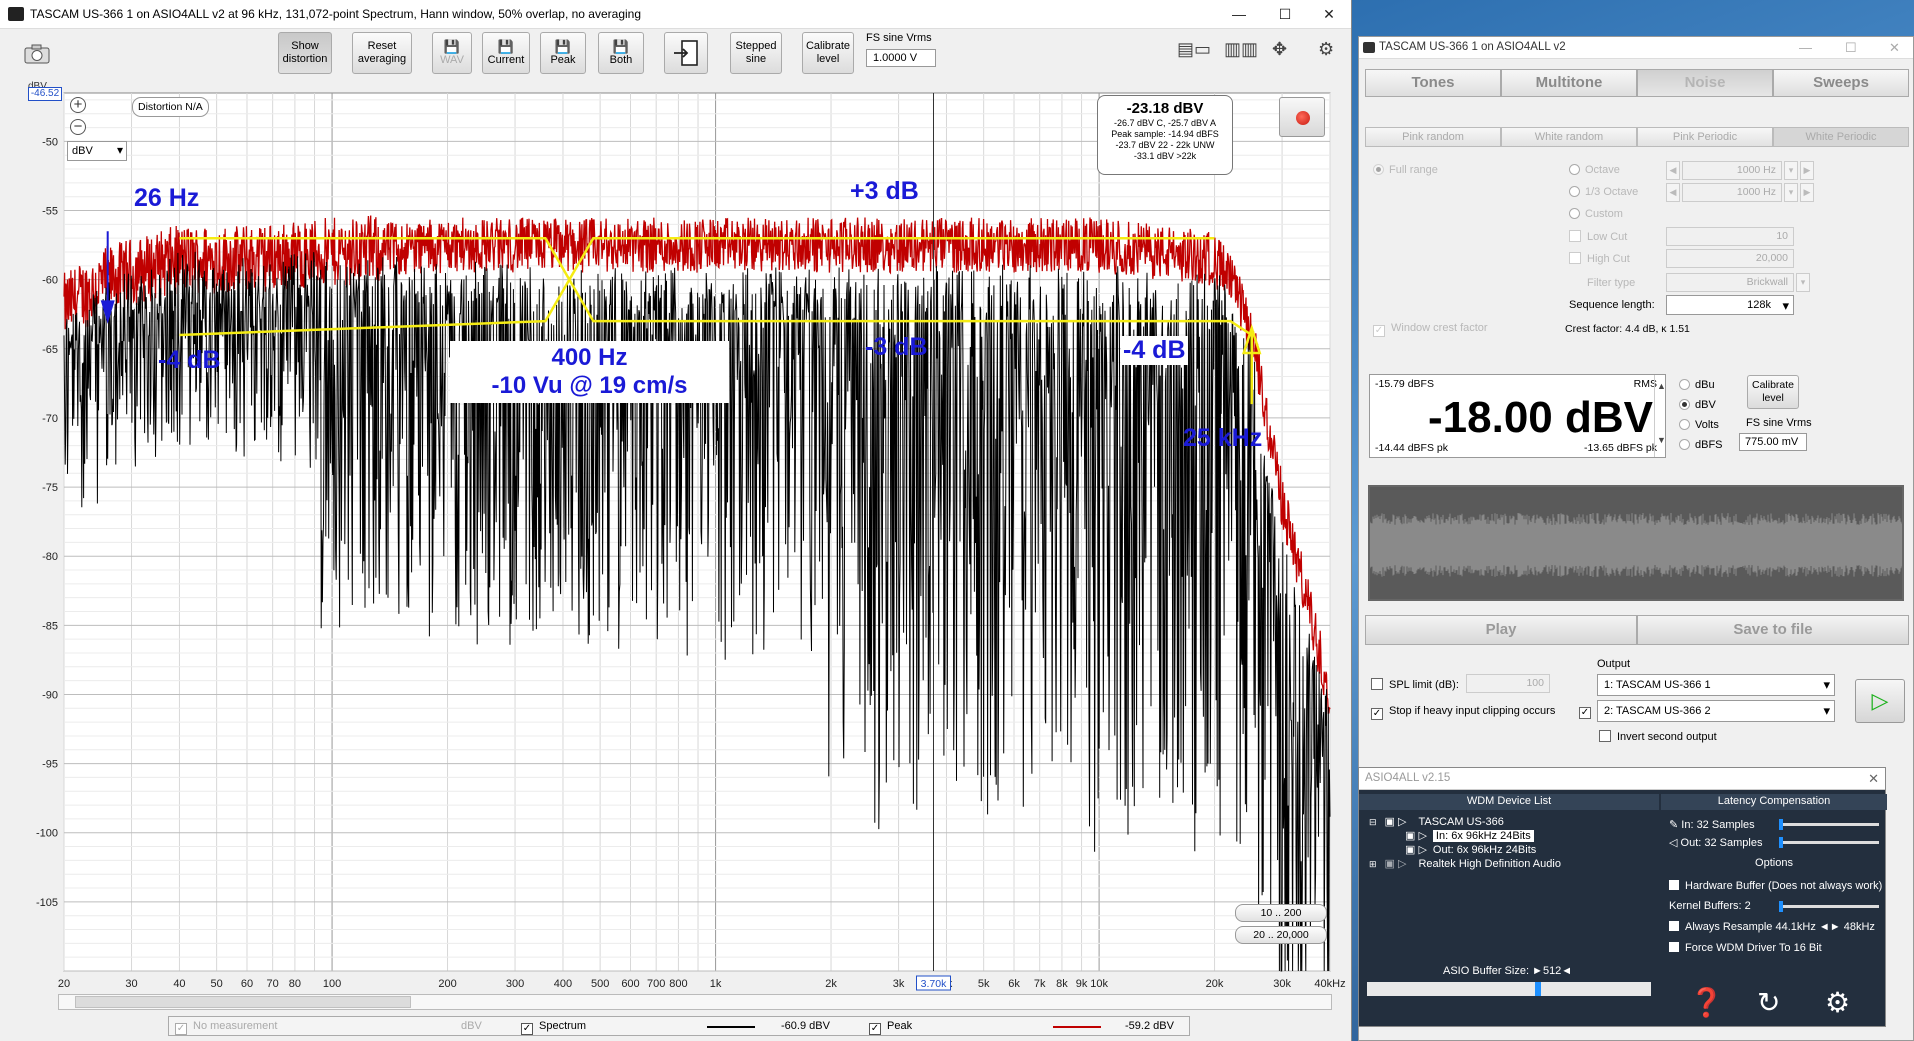 The image size is (1914, 1041). Describe the element at coordinates (226, 1027) in the screenshot. I see `legend-no-measurement: ✓ No measurement` at that location.